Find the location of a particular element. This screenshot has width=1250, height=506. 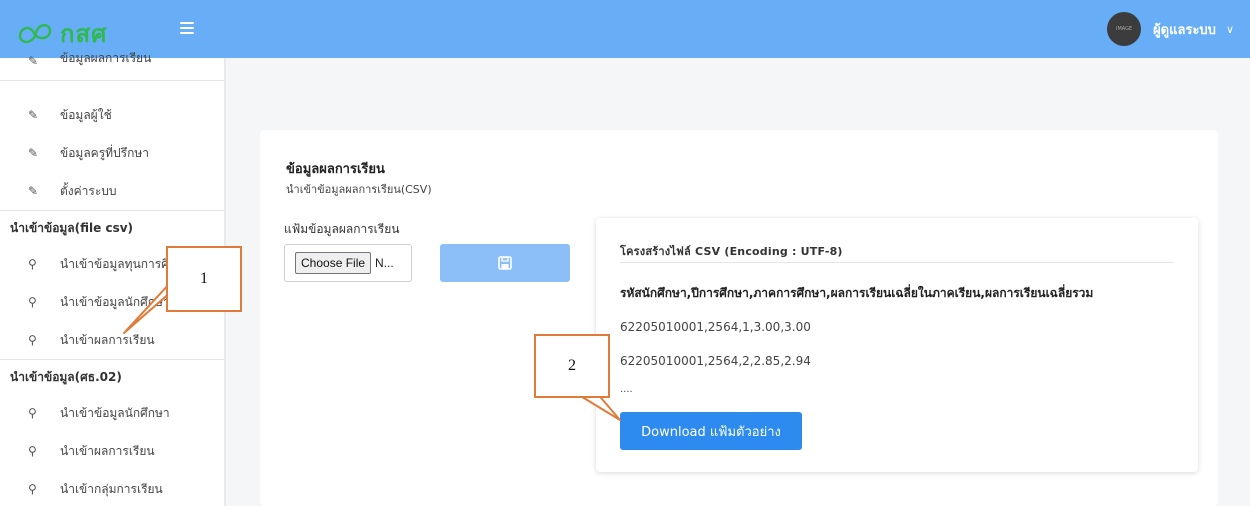

user-name: ผู้ดูแลระบบ is located at coordinates (1184, 30).